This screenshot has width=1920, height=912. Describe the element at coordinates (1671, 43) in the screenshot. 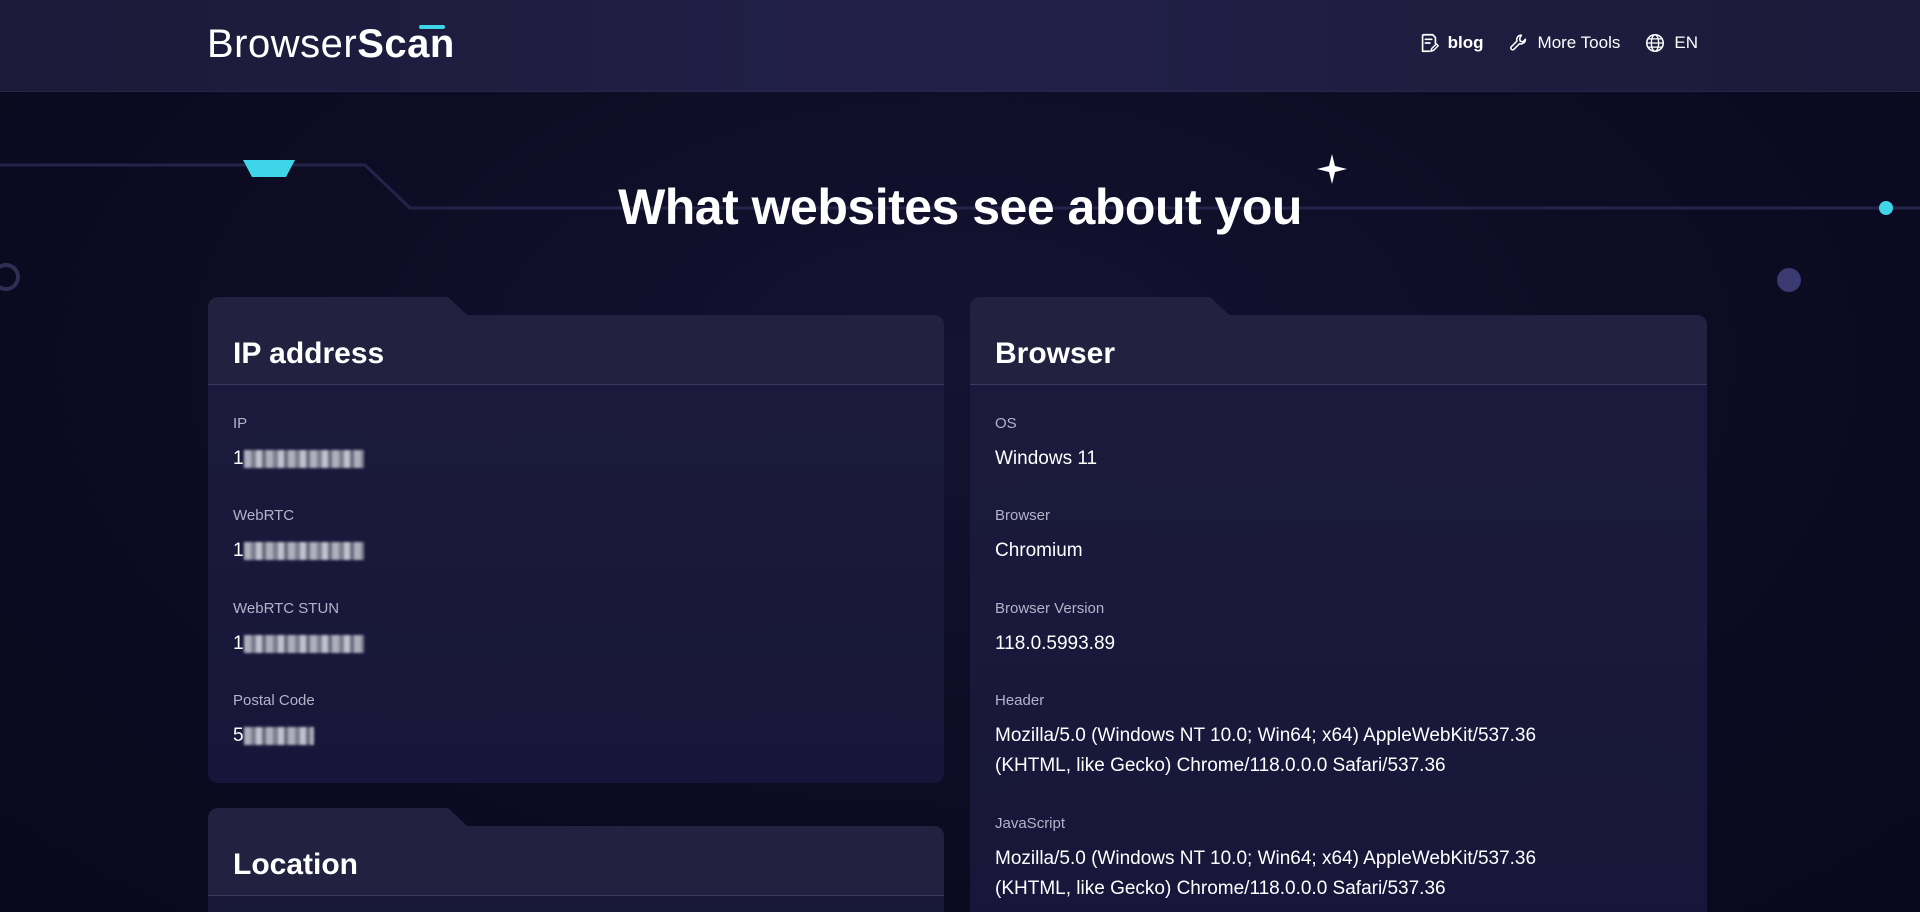

I see `language-selector: EN` at that location.